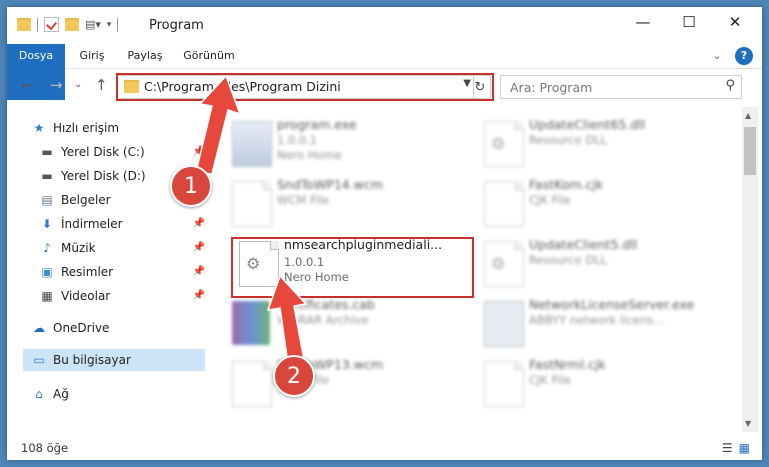 The image size is (769, 467). I want to click on callout-1: 1, so click(191, 186).